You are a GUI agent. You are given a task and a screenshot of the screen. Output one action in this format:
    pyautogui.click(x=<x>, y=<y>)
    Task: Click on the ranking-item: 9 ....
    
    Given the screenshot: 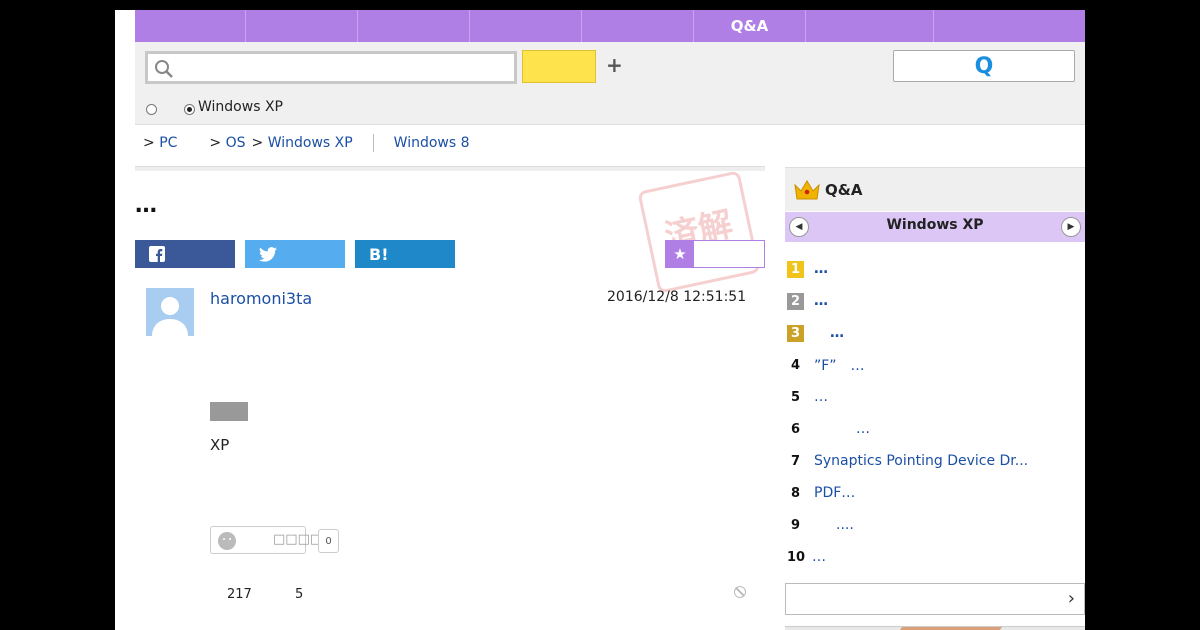 What is the action you would take?
    pyautogui.click(x=935, y=525)
    